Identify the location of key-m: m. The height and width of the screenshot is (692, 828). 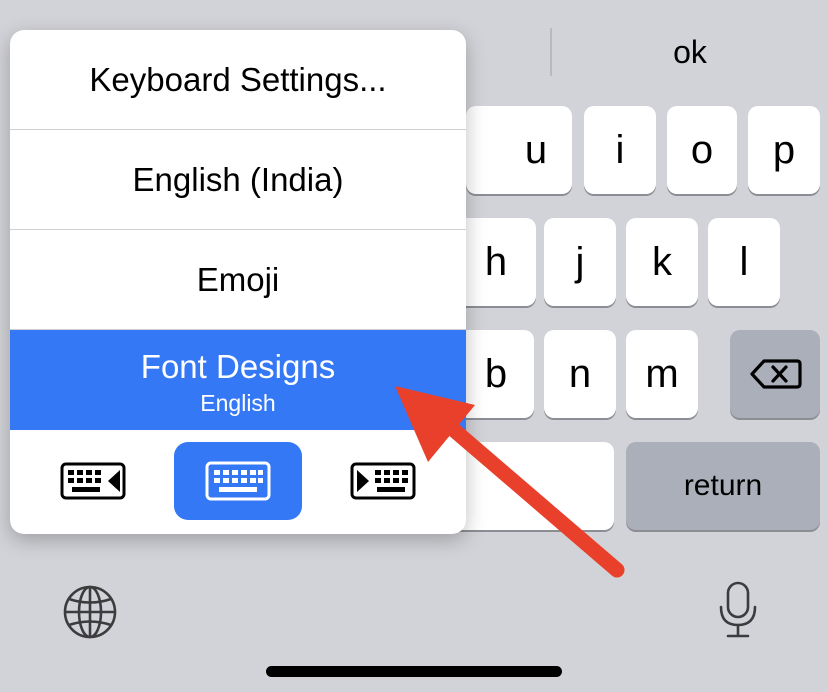
(662, 374).